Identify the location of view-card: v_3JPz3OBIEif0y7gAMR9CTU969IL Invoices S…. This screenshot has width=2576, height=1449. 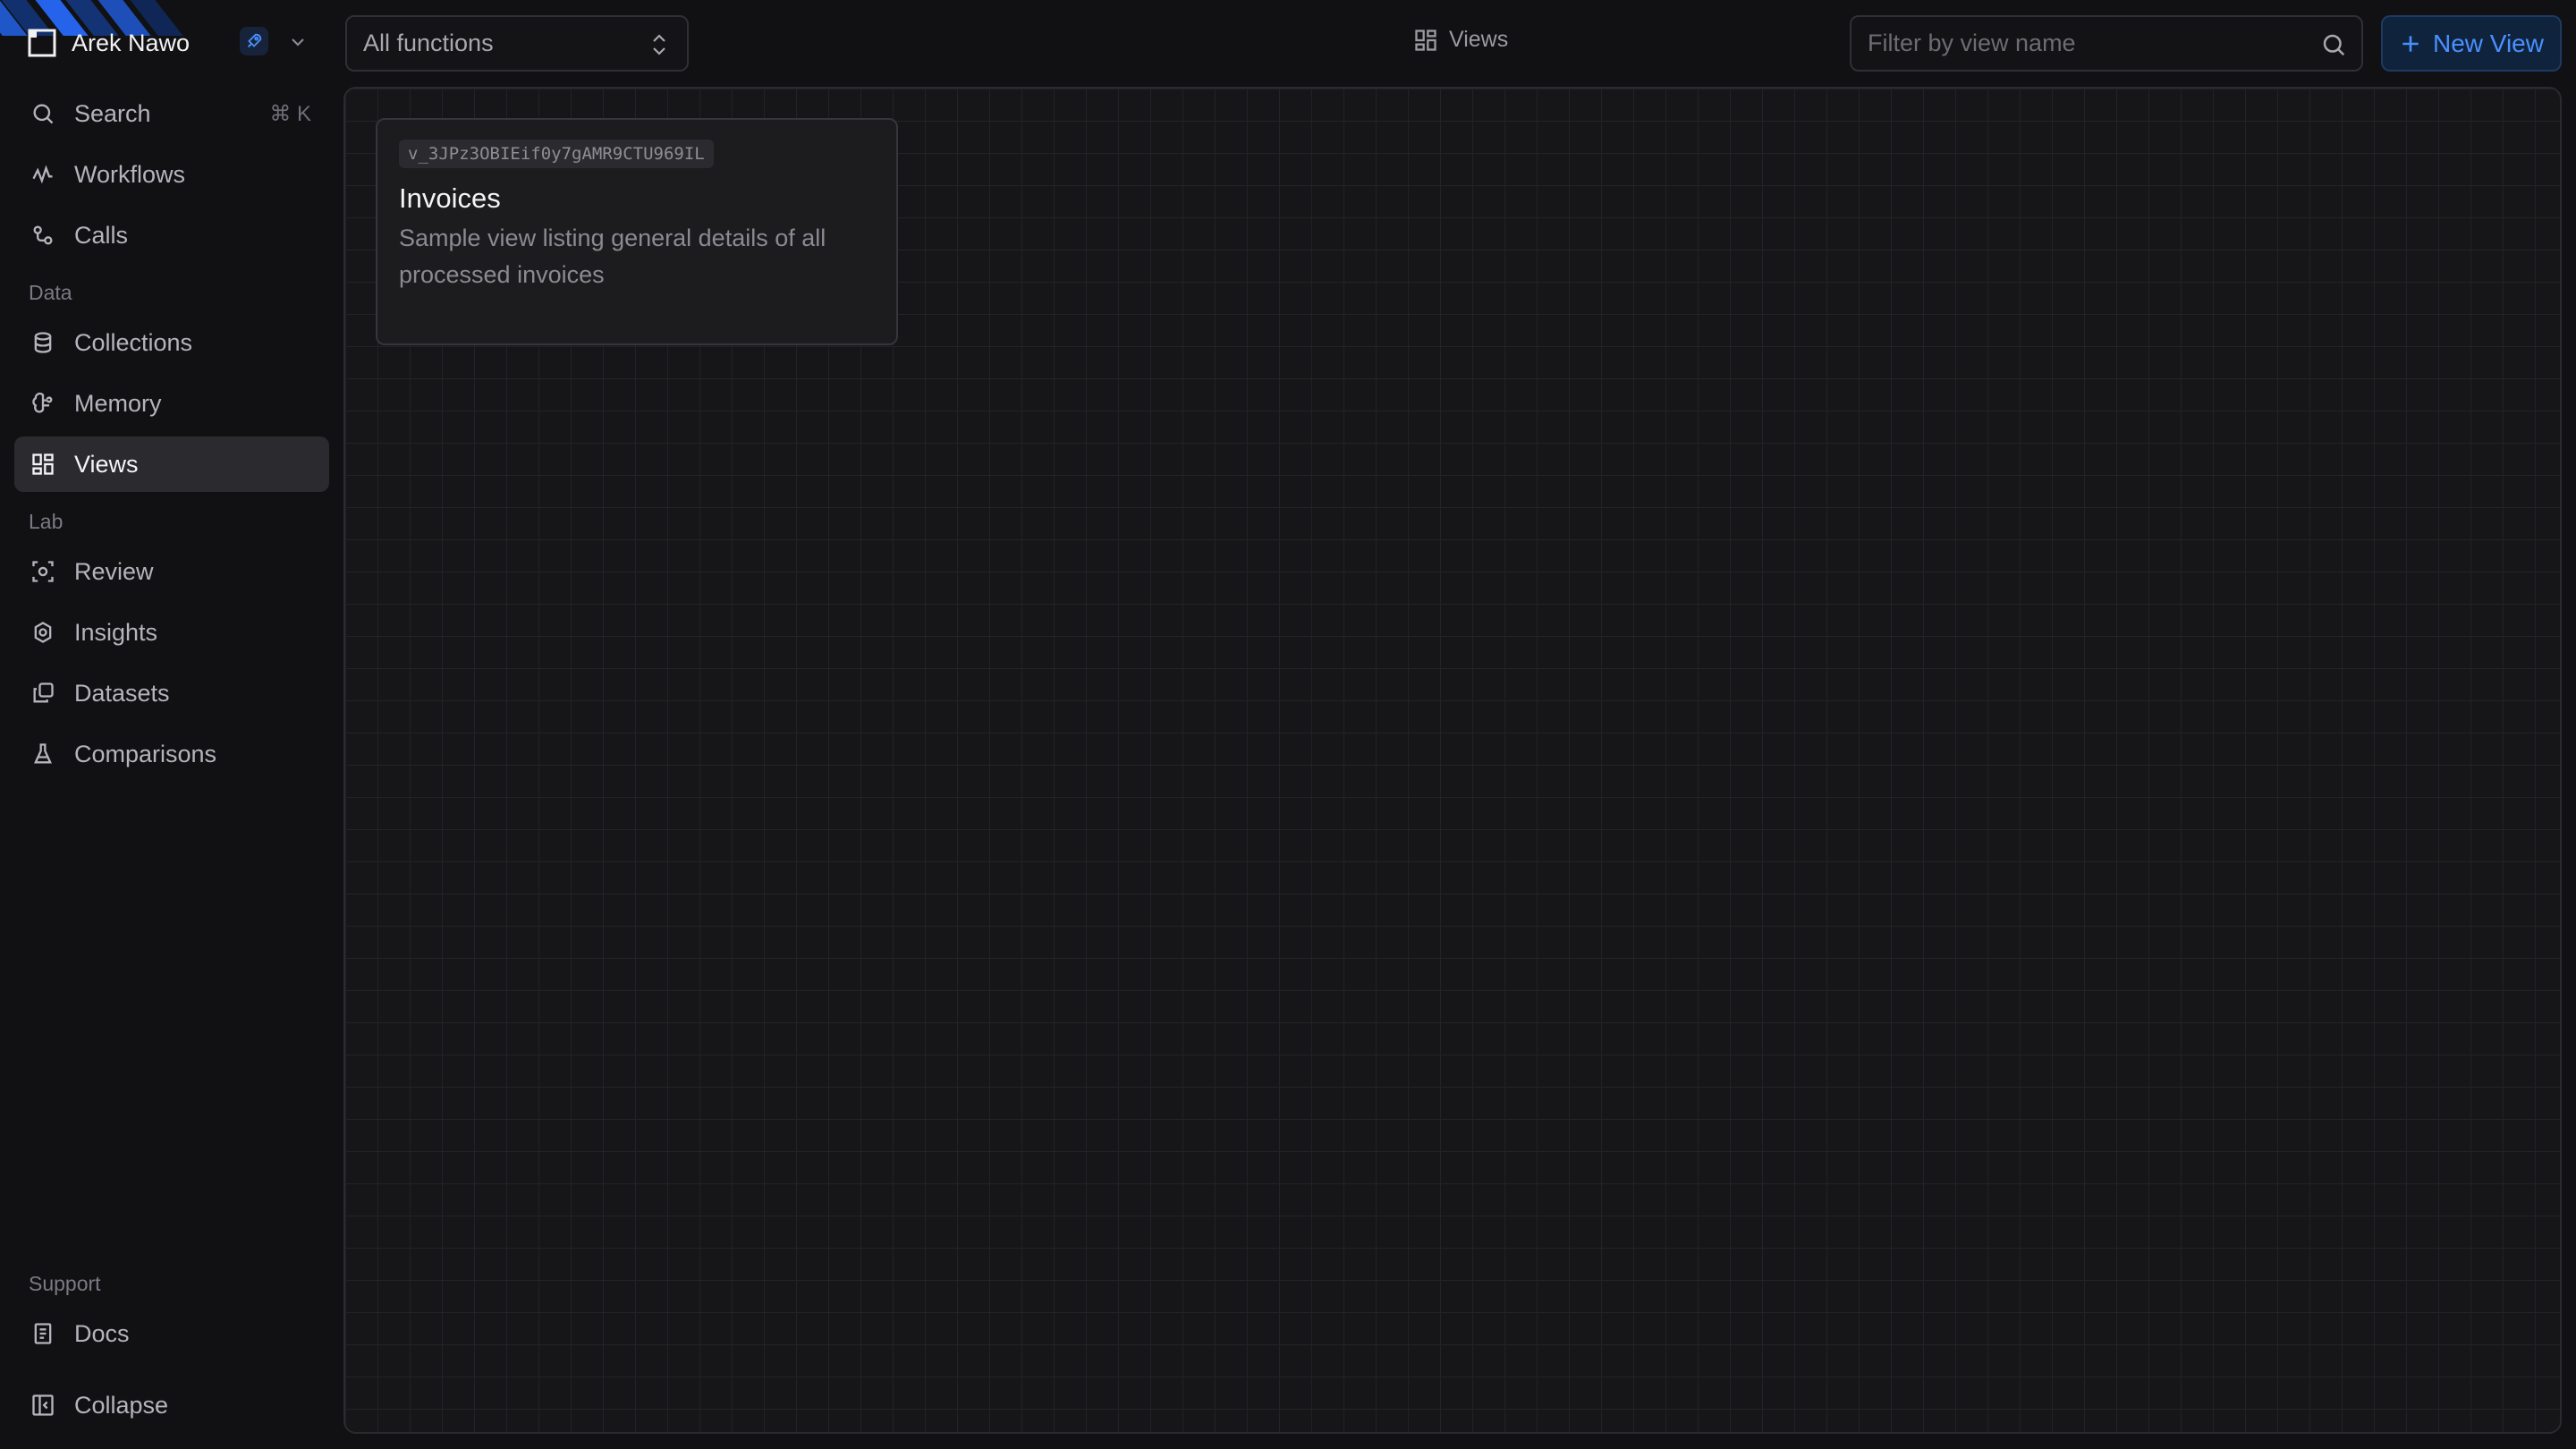
(637, 231).